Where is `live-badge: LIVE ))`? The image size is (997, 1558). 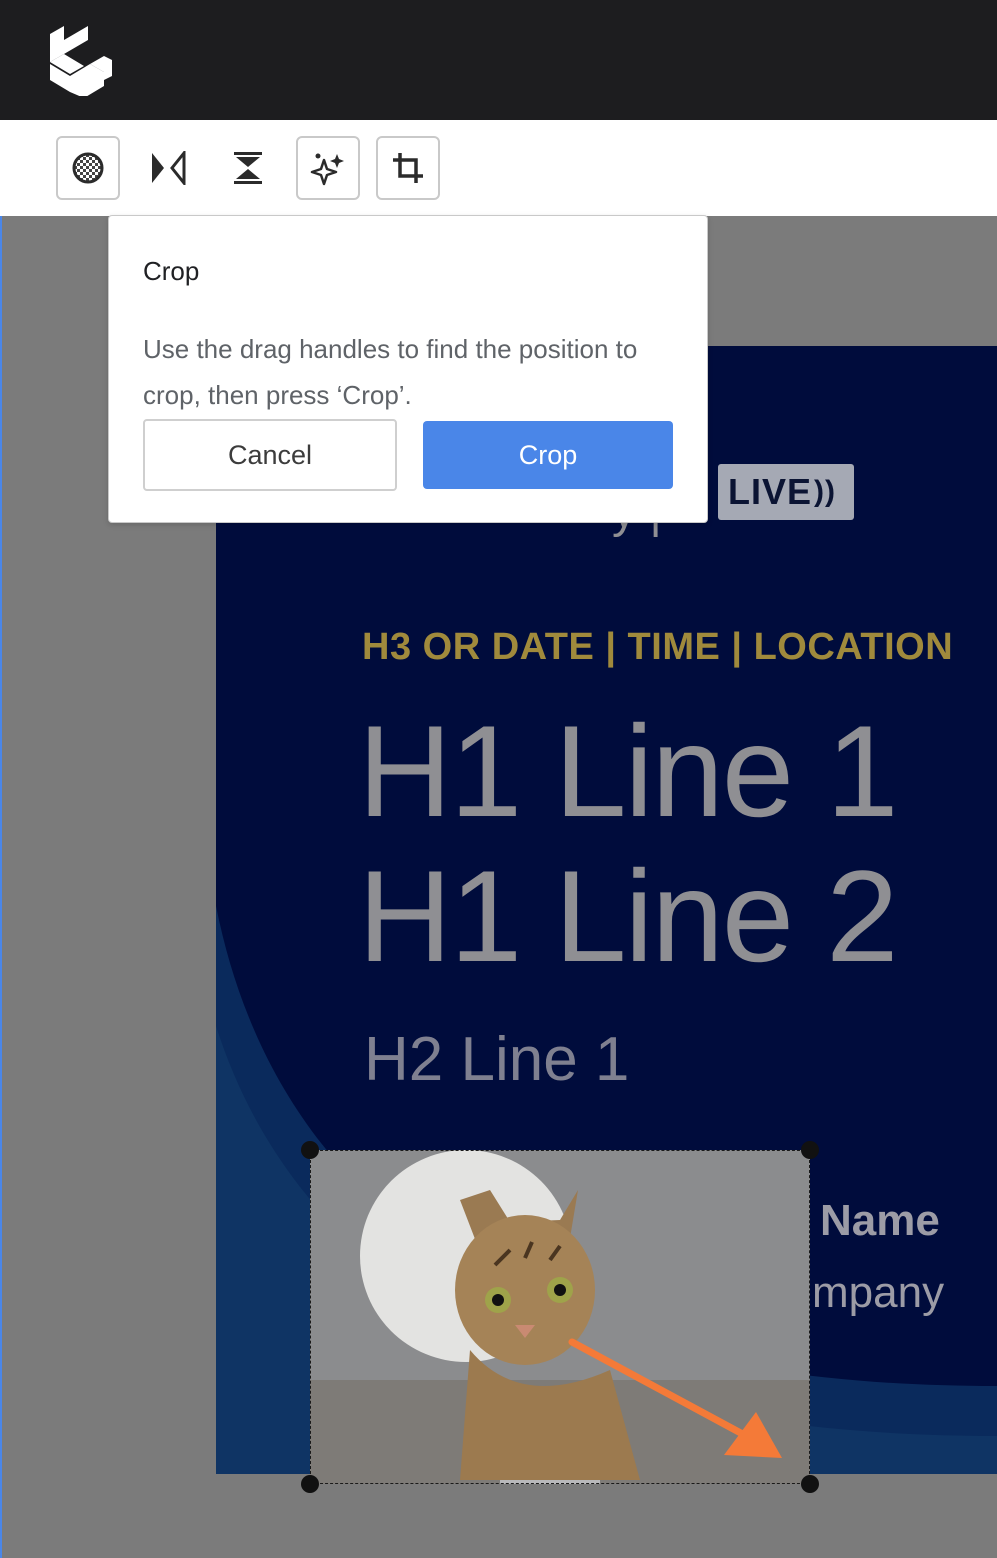
live-badge: LIVE )) is located at coordinates (786, 492).